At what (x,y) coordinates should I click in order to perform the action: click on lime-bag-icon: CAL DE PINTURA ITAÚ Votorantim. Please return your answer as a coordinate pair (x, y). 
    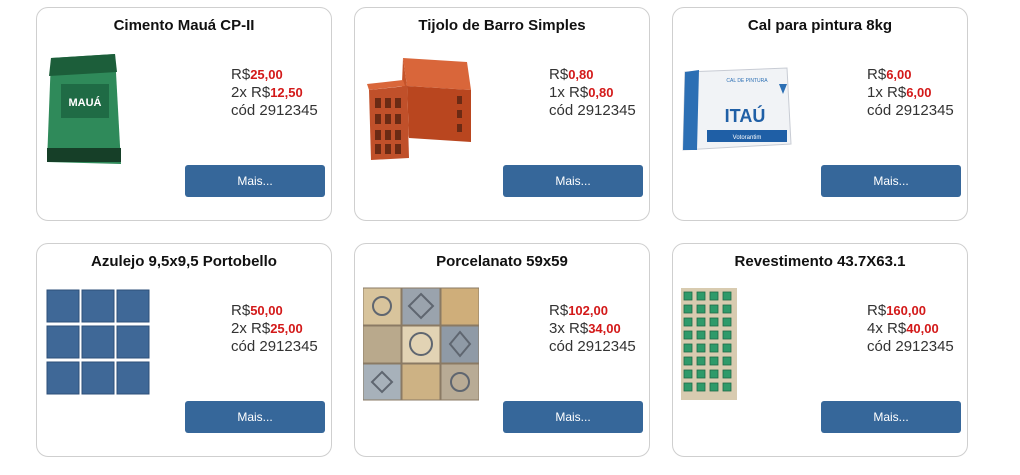
    Looking at the image, I should click on (739, 108).